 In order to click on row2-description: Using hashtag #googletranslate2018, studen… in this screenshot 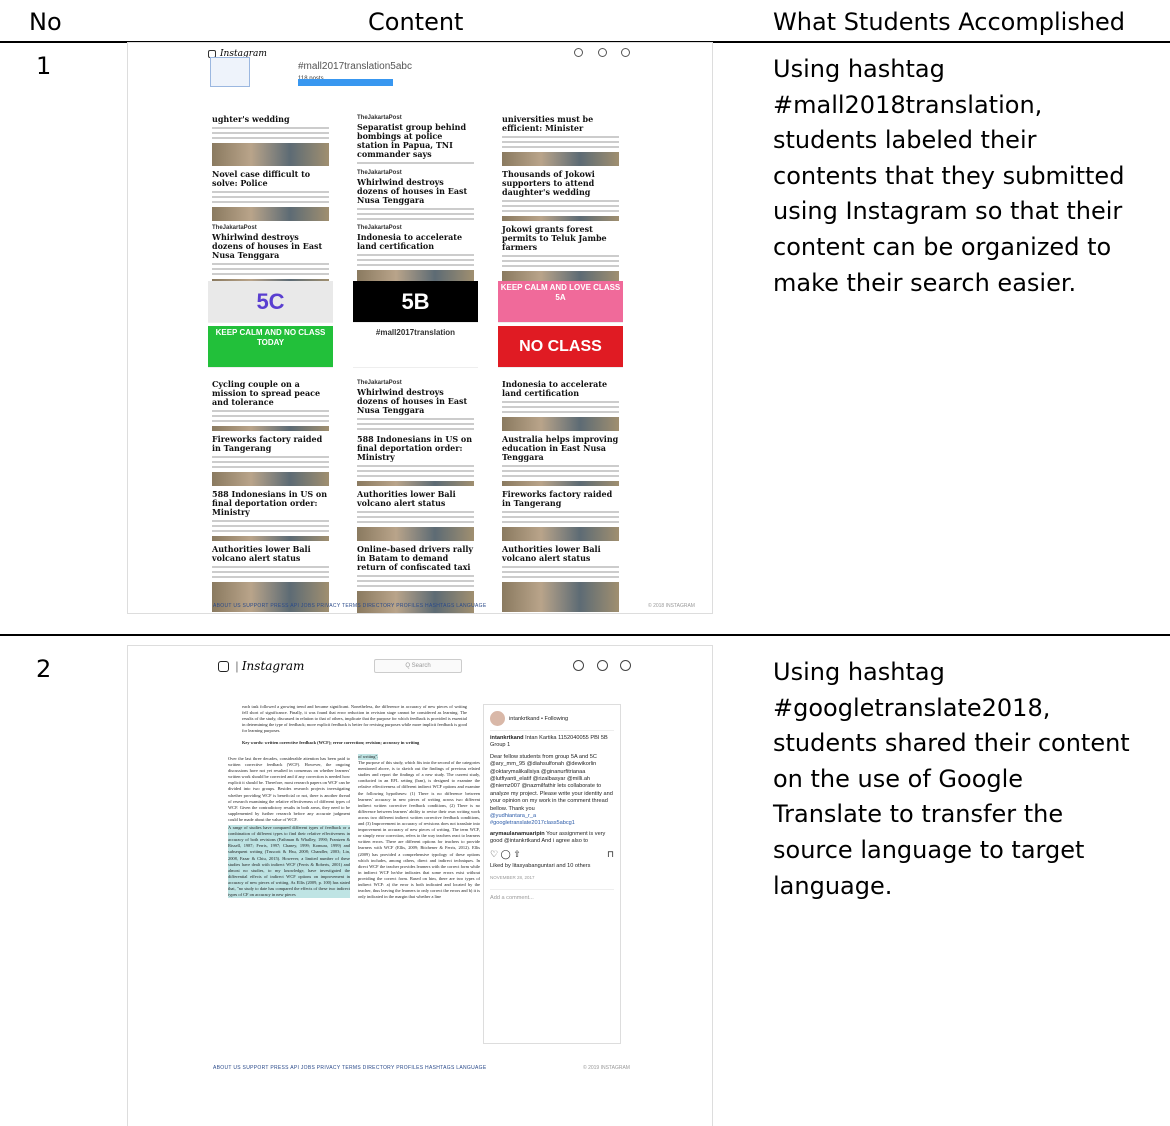, I will do `click(970, 779)`.